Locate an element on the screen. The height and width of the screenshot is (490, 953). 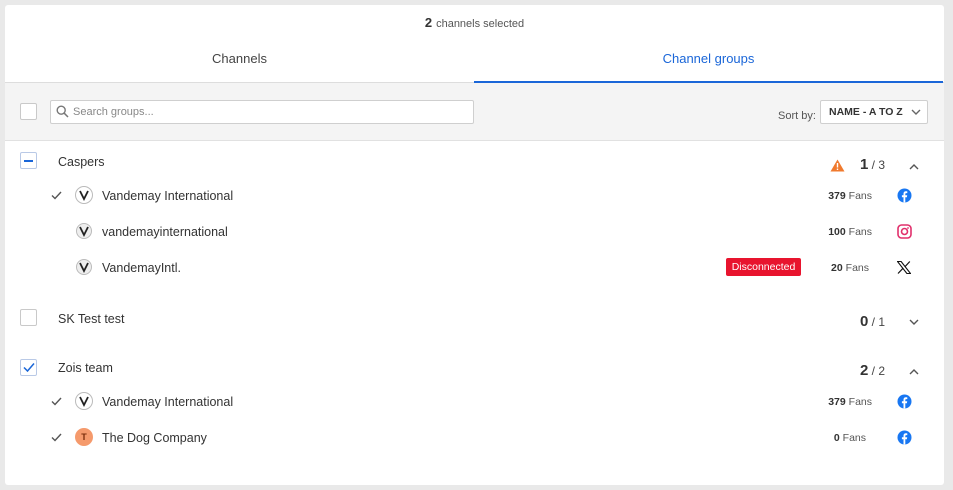
sort-label: Sort by: is located at coordinates (797, 116).